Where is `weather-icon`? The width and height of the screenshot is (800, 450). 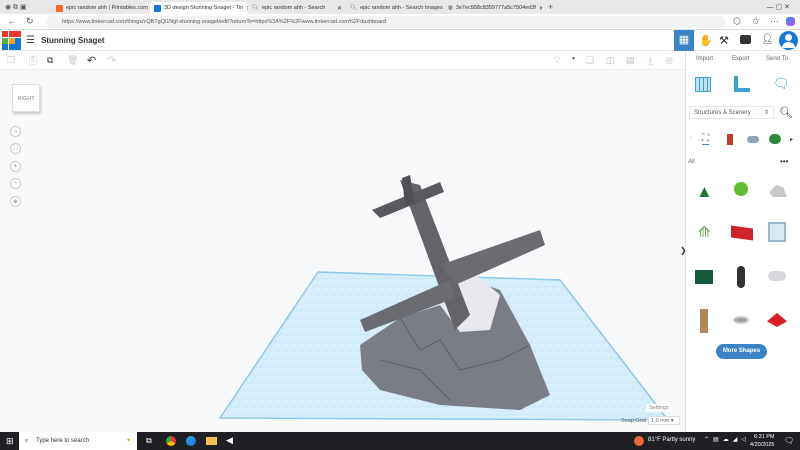
weather-icon is located at coordinates (639, 441).